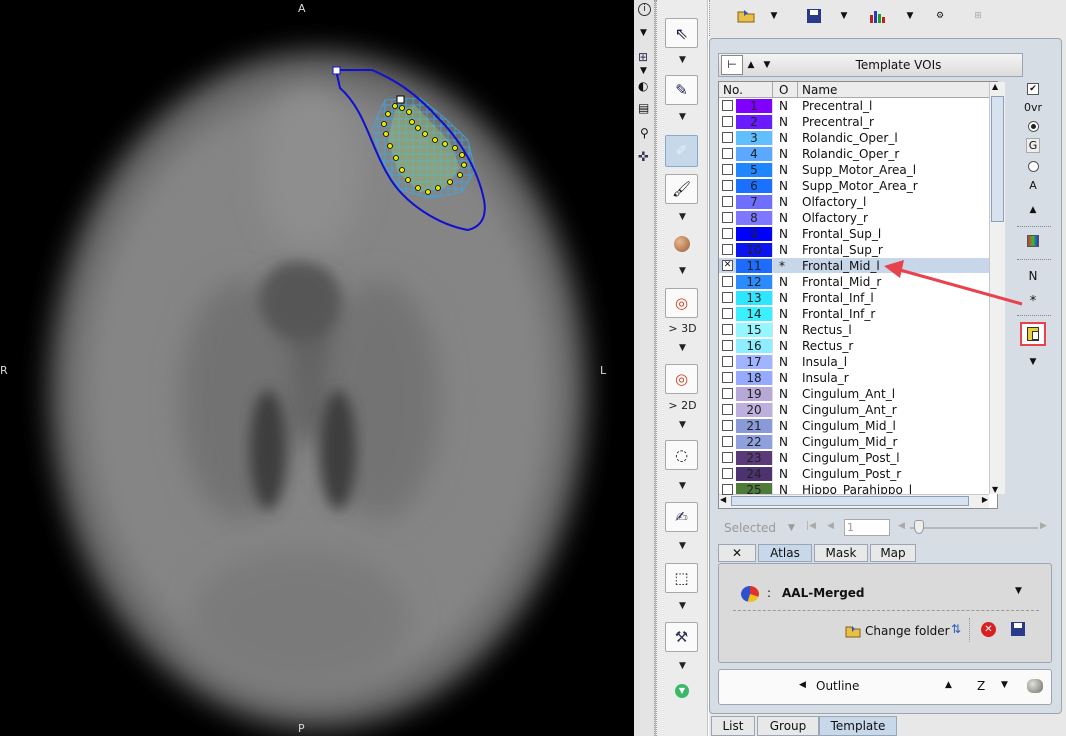  I want to click on voi-name: Cingulum_Mid_l, so click(895, 425).